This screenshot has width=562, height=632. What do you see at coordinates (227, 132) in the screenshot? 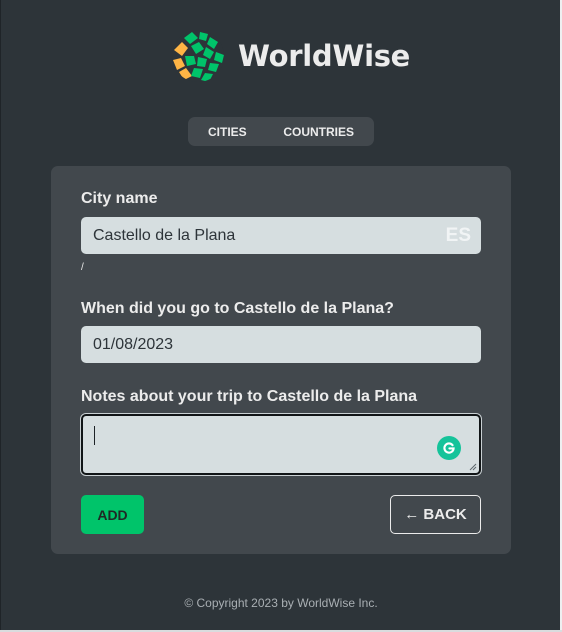
I see `nav-cities-link: Cities` at bounding box center [227, 132].